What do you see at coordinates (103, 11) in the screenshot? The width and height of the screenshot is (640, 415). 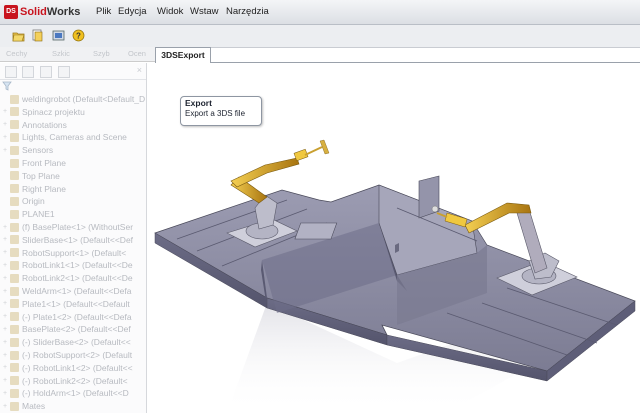 I see `menu-plik: Plik` at bounding box center [103, 11].